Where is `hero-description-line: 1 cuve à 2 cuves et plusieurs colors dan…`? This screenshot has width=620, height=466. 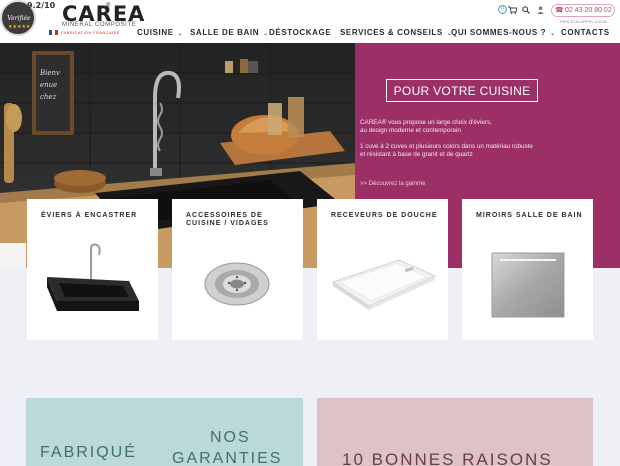
hero-description-line: 1 cuve à 2 cuves et plusieurs colors dan… is located at coordinates (446, 146).